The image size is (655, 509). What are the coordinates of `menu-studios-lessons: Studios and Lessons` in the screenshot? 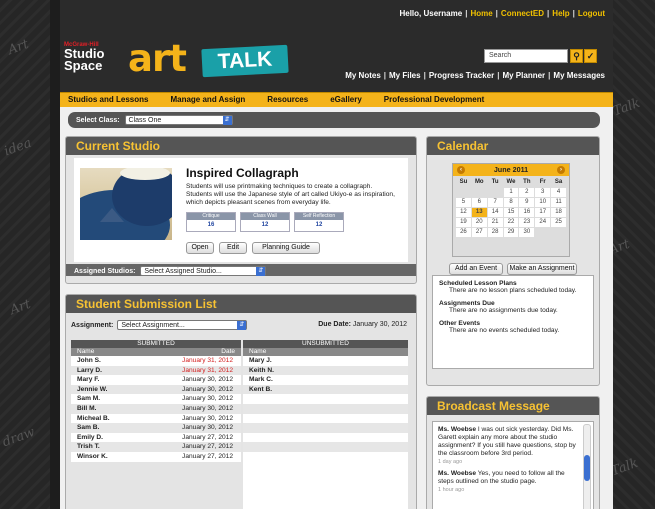 It's located at (108, 100).